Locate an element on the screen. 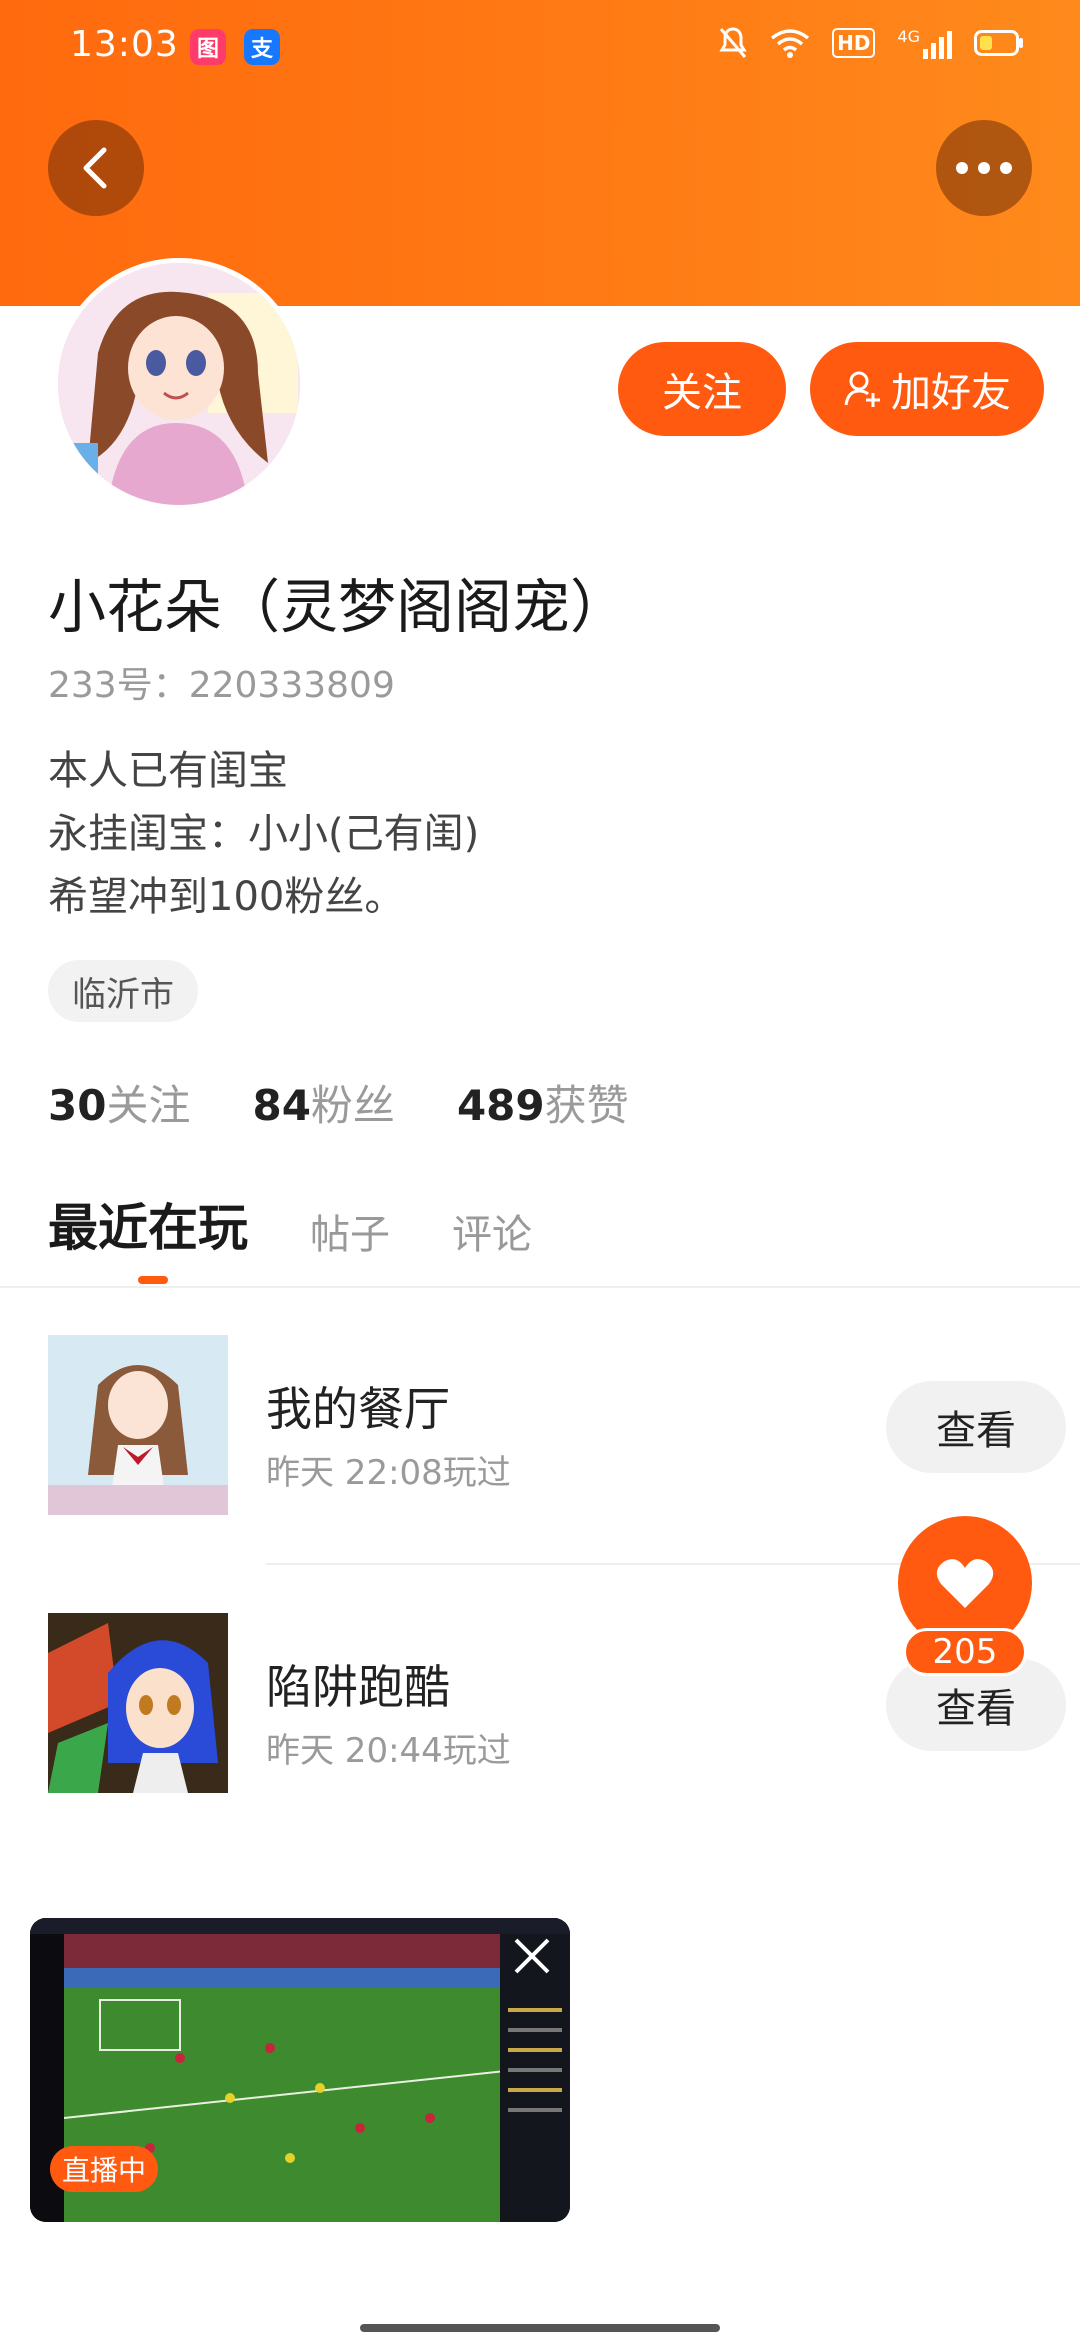 This screenshot has height=2340, width=1080. hd-icon: HD is located at coordinates (854, 43).